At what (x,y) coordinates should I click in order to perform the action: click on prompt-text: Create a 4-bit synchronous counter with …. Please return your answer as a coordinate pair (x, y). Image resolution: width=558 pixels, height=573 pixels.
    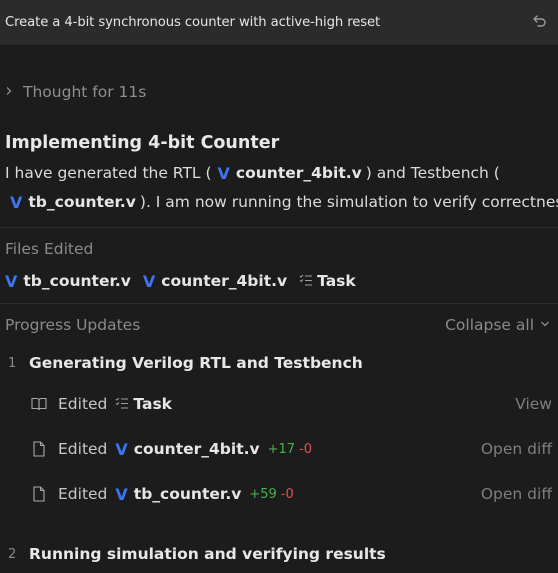
    Looking at the image, I should click on (193, 22).